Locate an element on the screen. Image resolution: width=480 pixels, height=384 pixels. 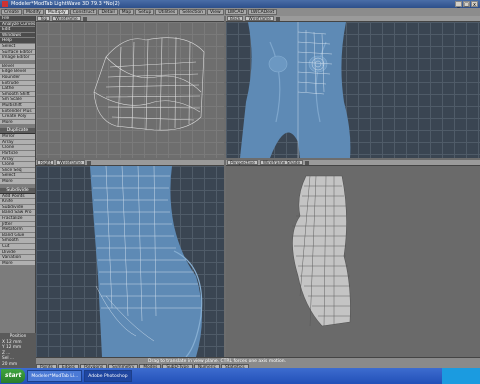
system-tray is located at coordinates (461, 376).